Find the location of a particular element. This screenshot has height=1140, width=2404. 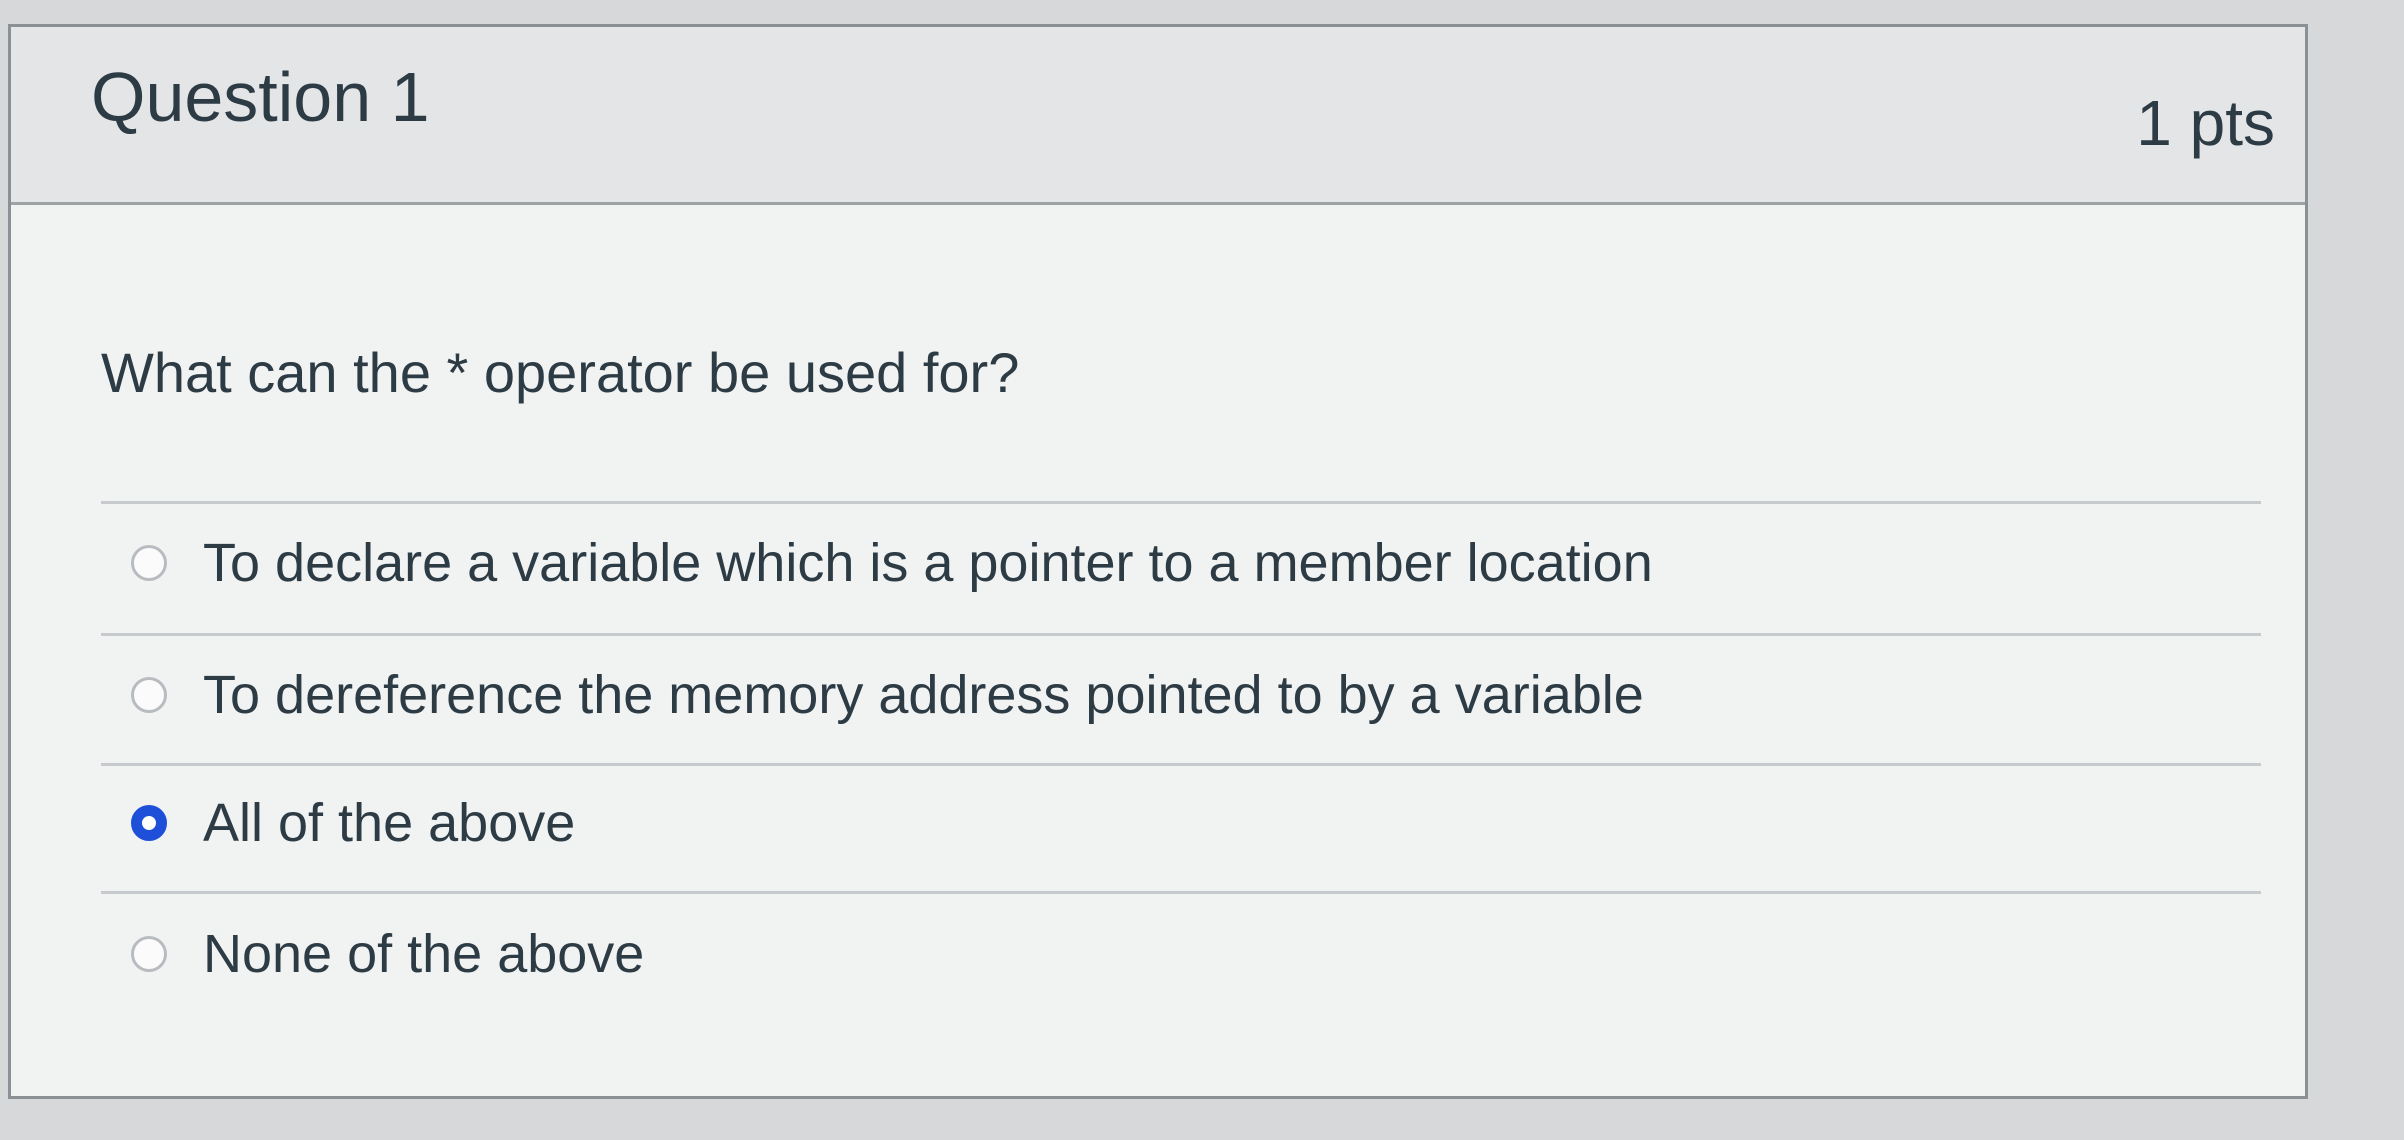

question-text: What can the * operator be used for? is located at coordinates (560, 372).